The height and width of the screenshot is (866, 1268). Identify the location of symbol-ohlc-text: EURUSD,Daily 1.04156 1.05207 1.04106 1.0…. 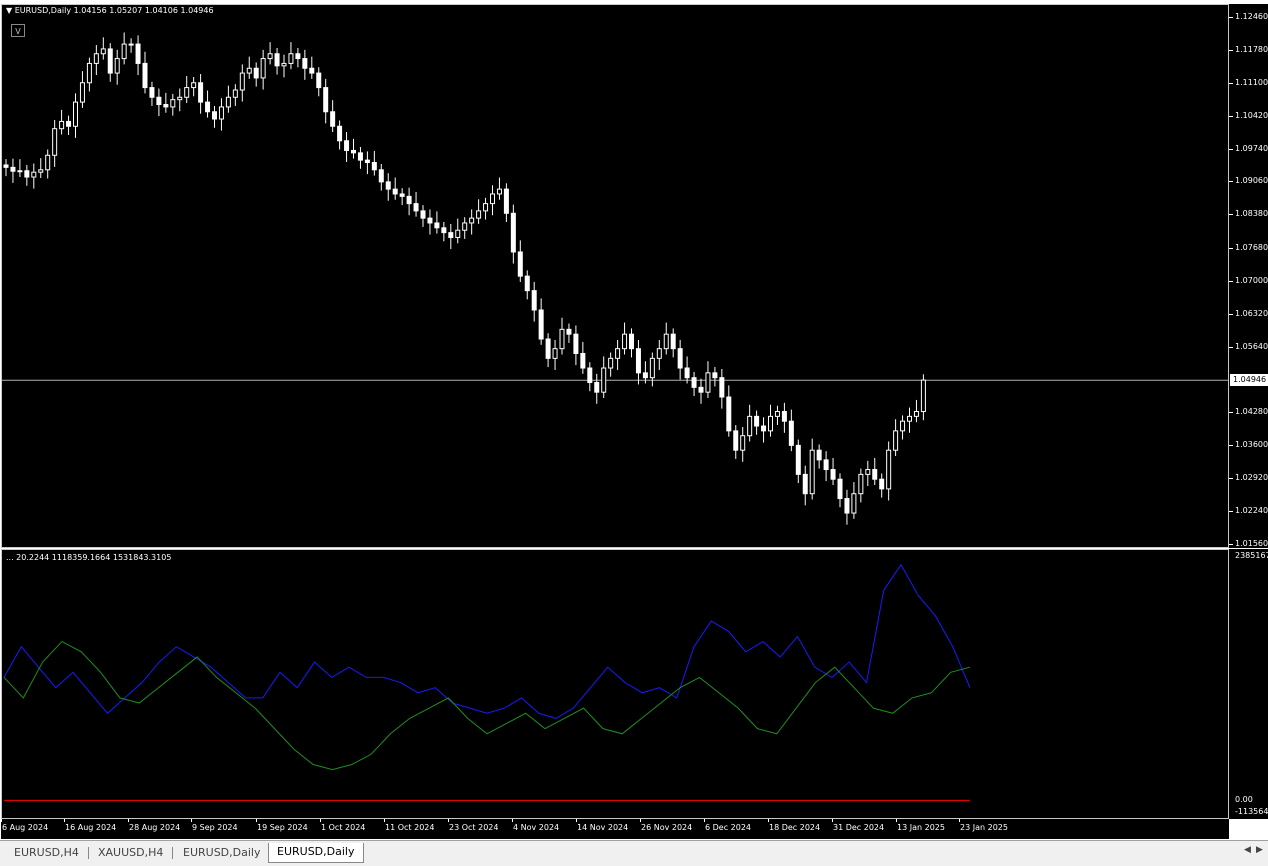
(114, 10).